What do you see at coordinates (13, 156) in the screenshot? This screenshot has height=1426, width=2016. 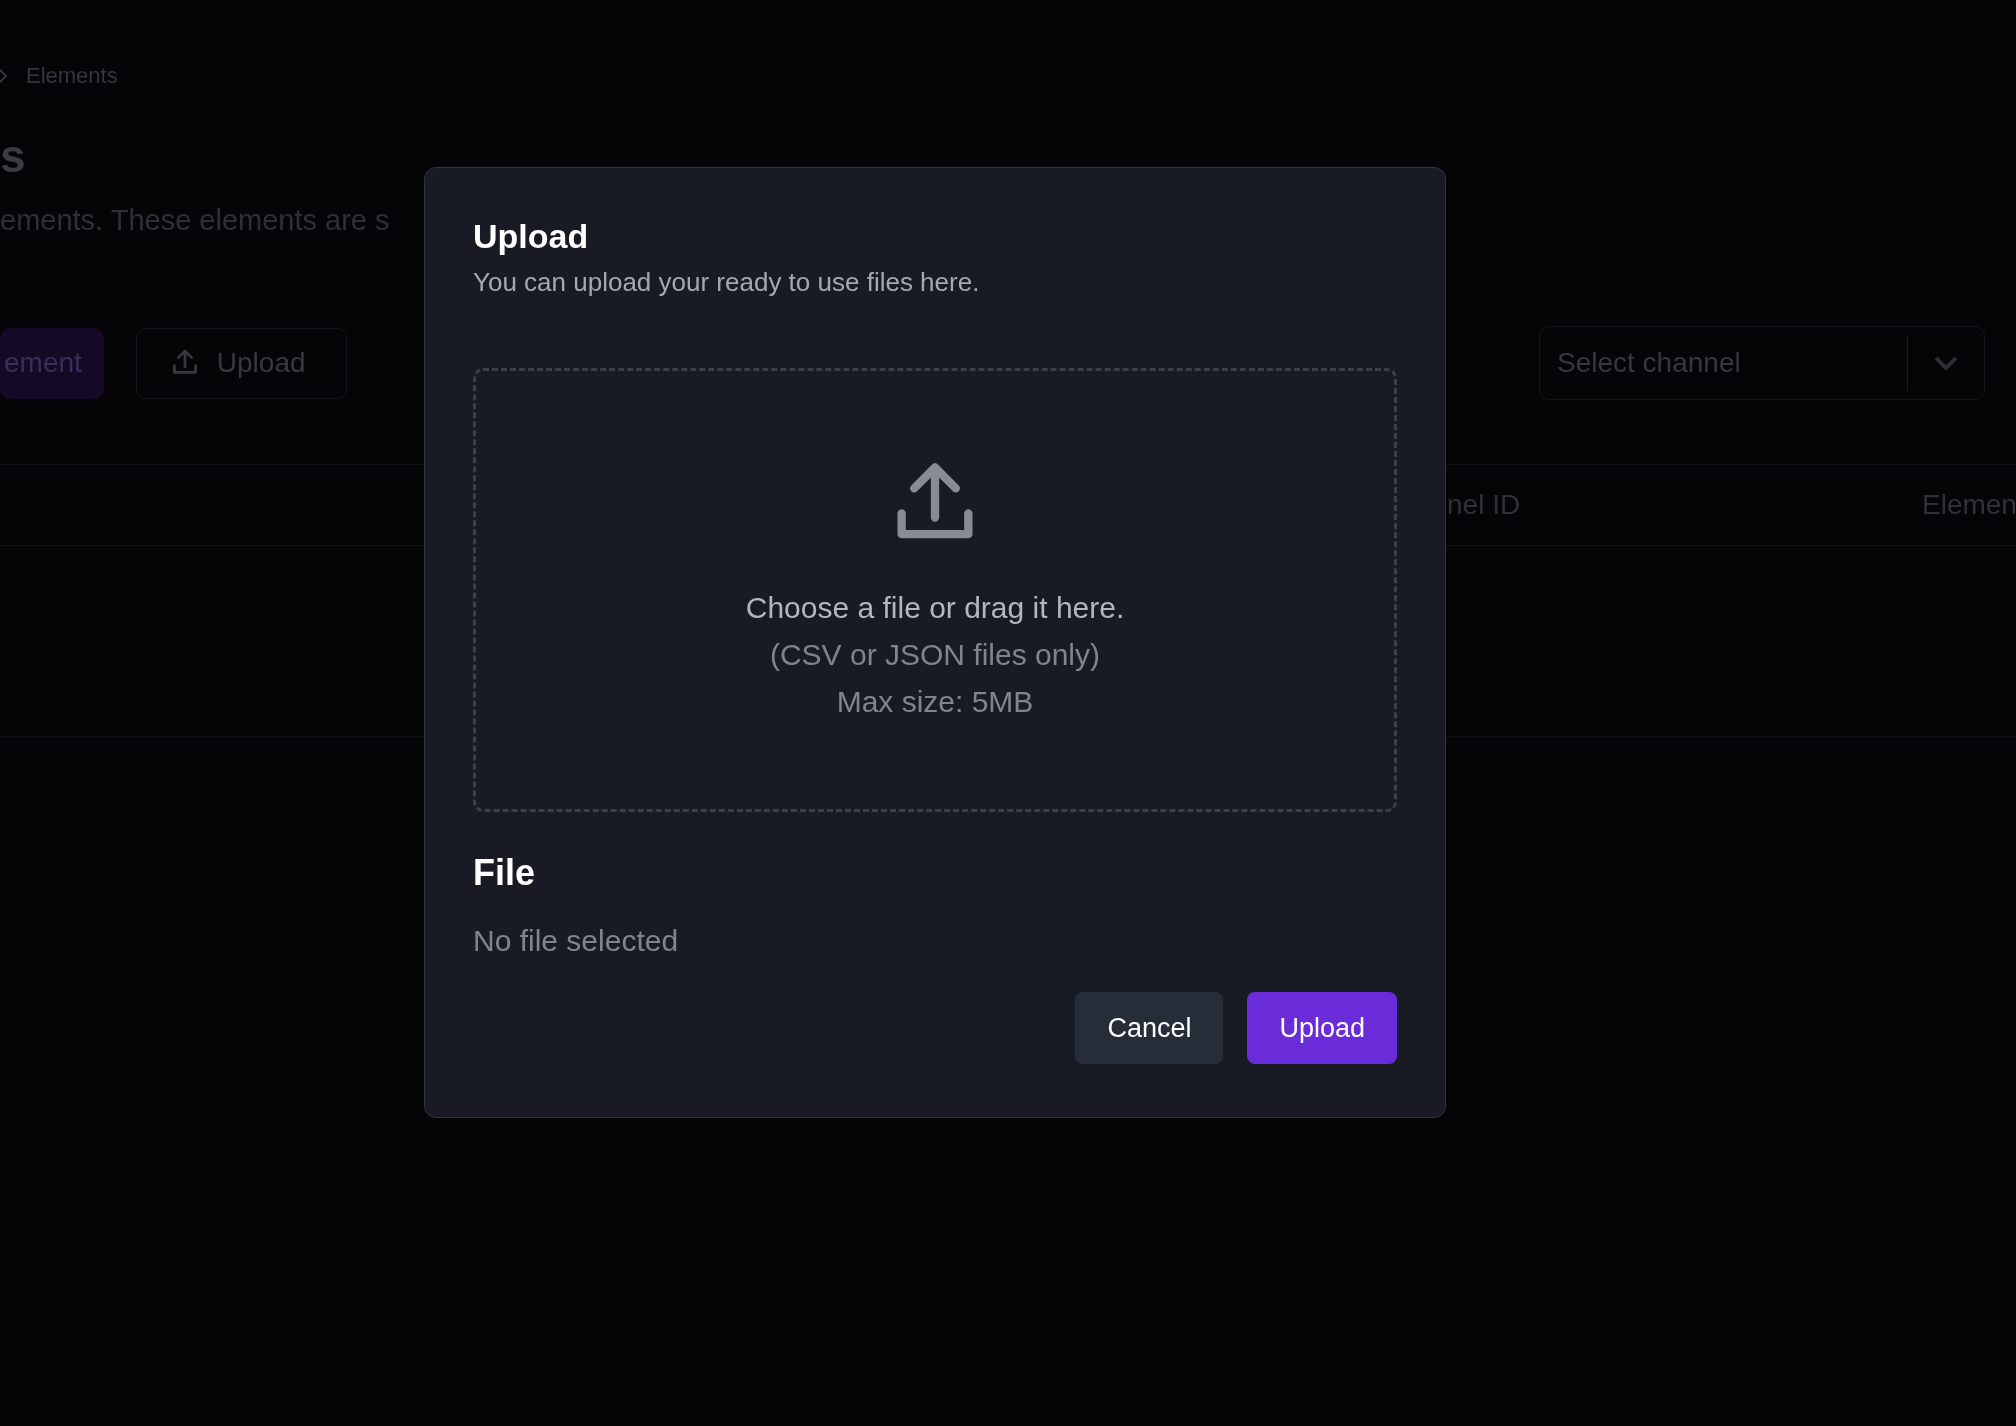 I see `page-title: s` at bounding box center [13, 156].